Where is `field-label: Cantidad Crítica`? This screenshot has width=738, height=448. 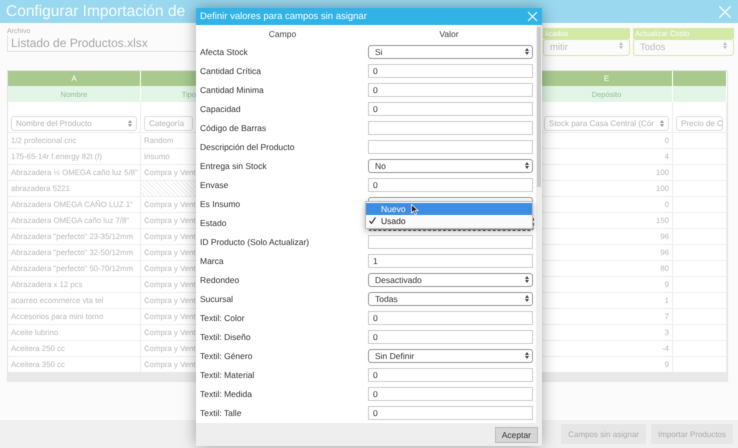 field-label: Cantidad Crítica is located at coordinates (231, 71).